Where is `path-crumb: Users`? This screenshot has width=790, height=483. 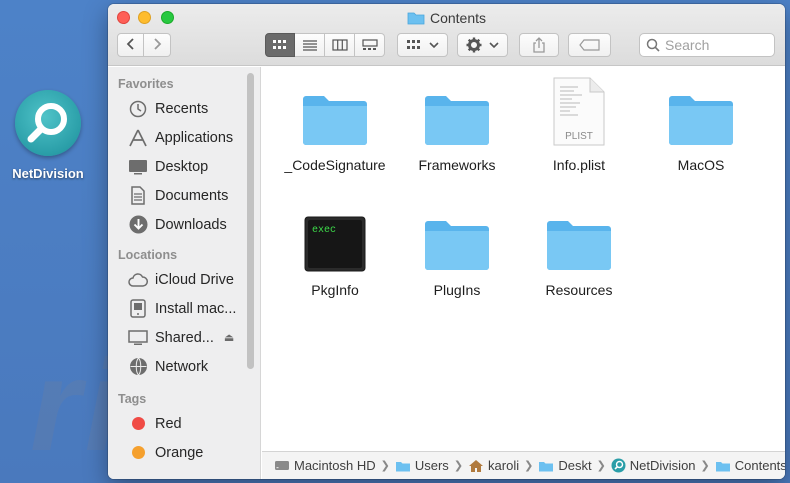 path-crumb: Users is located at coordinates (422, 465).